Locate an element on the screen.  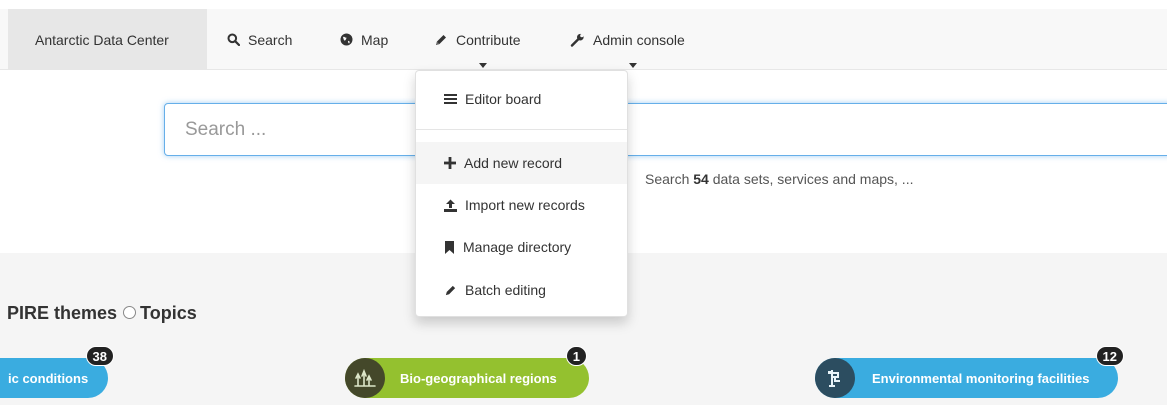
nav-contribute-label: Contribute is located at coordinates (488, 39).